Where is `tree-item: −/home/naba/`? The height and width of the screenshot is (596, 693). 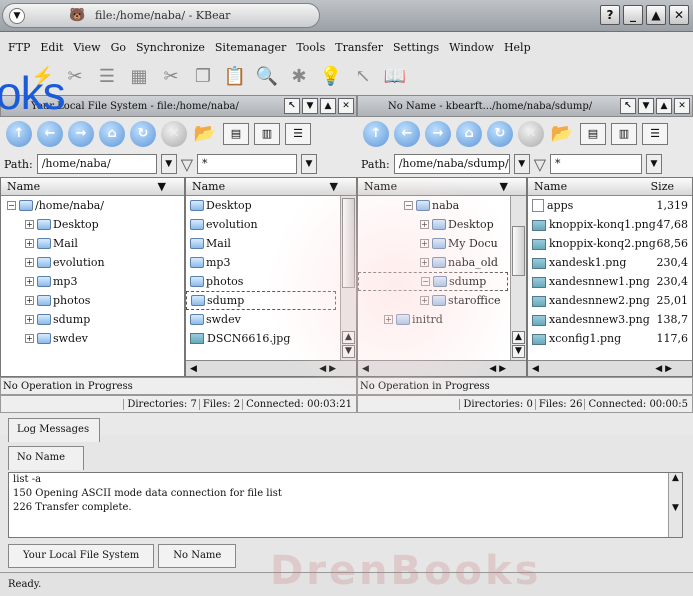 tree-item: −/home/naba/ is located at coordinates (92, 205).